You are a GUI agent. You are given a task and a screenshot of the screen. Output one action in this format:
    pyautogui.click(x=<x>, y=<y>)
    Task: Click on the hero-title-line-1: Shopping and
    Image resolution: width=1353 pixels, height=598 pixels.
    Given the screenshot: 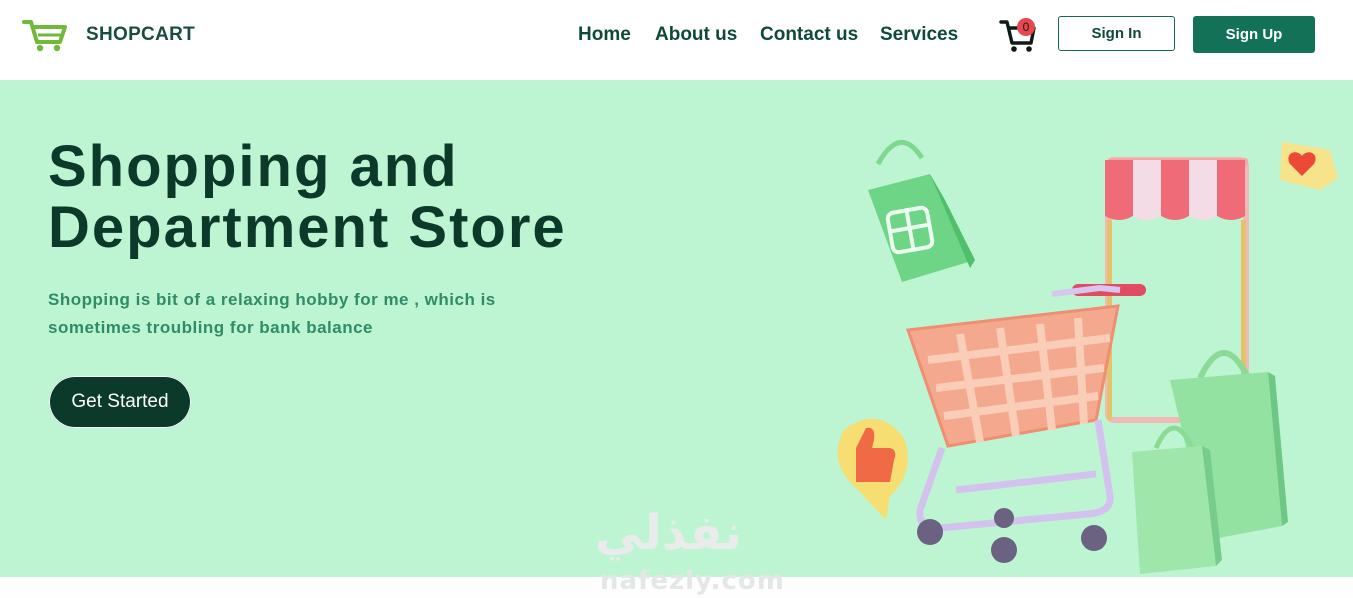 What is the action you would take?
    pyautogui.click(x=253, y=166)
    